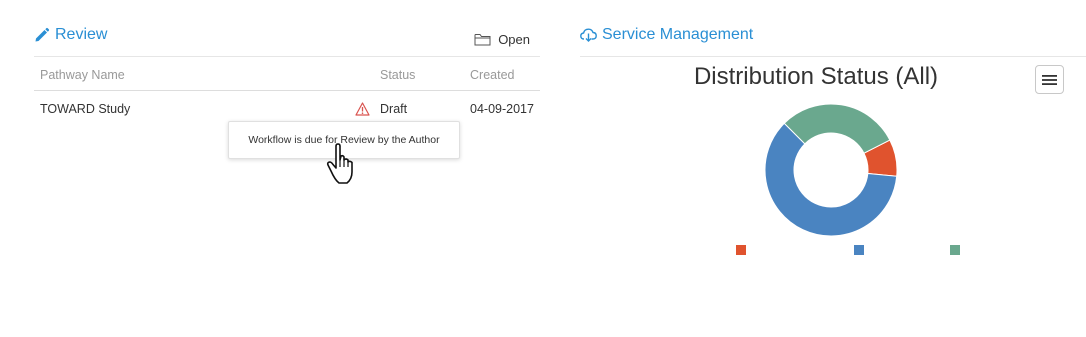 The width and height of the screenshot is (1086, 337). What do you see at coordinates (502, 109) in the screenshot?
I see `created-cell: 04-09-2017` at bounding box center [502, 109].